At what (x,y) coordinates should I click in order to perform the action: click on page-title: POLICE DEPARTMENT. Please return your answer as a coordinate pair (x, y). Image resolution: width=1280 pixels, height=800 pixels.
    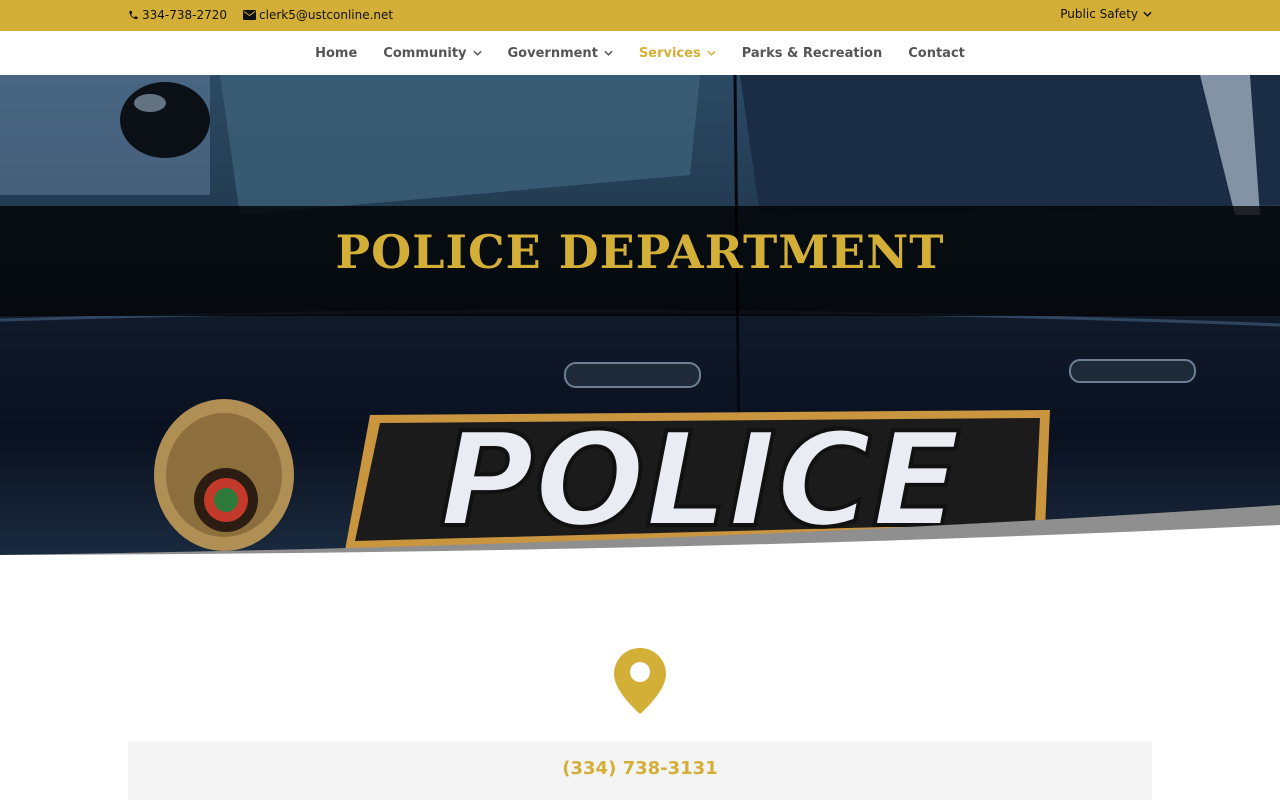
    Looking at the image, I should click on (640, 252).